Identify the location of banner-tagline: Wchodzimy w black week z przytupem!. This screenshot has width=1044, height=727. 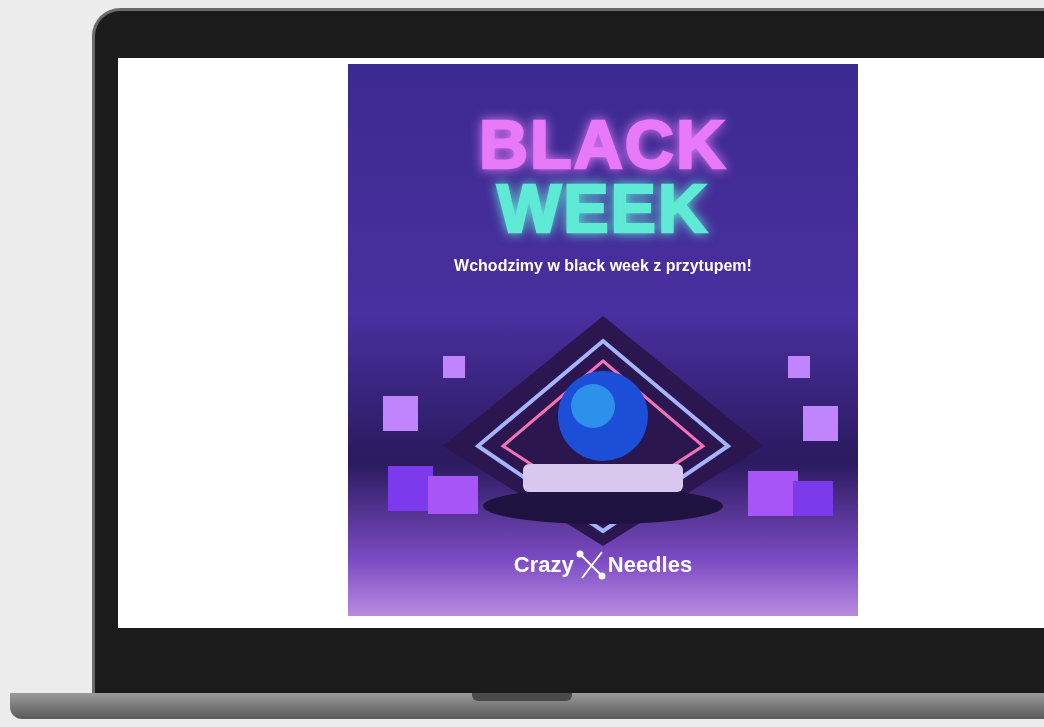
(603, 266).